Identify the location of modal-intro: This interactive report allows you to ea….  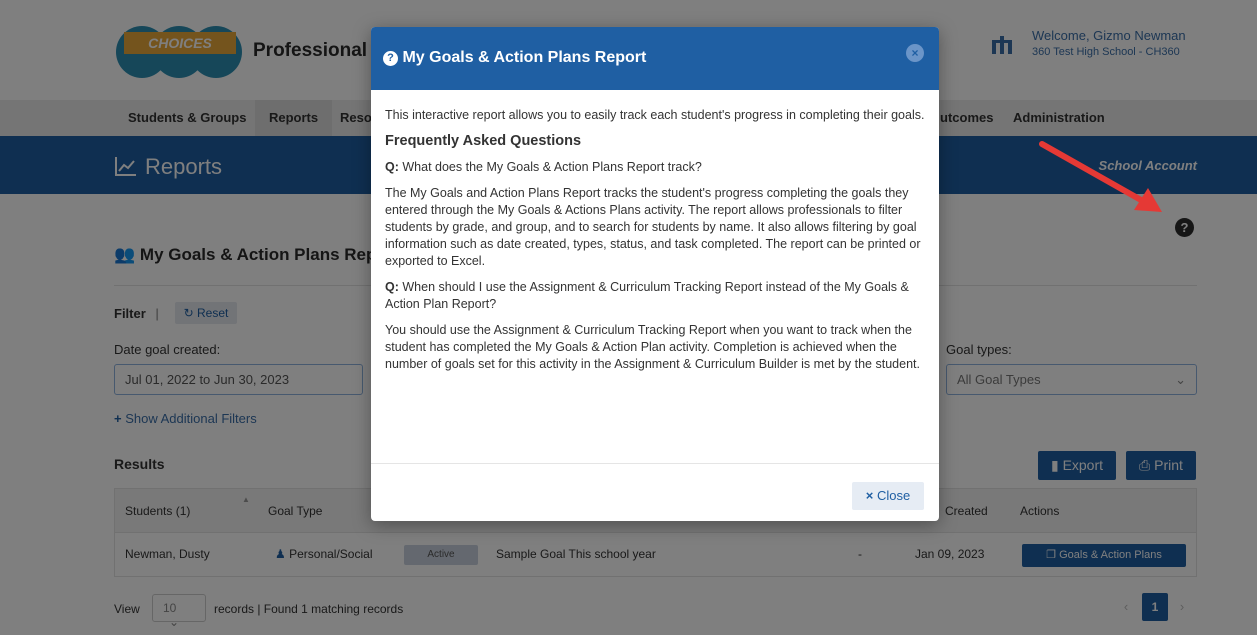
(655, 115).